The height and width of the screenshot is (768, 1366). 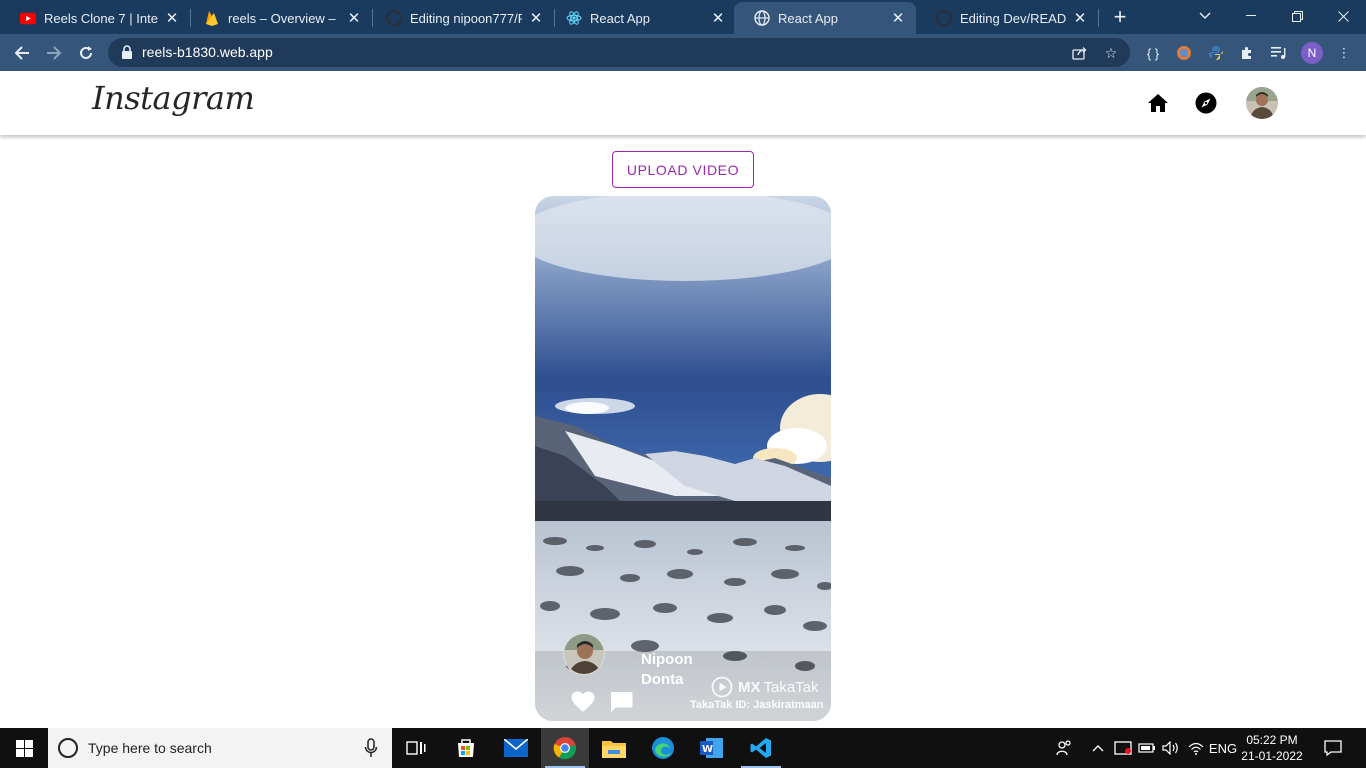 I want to click on back-button, so click(x=22, y=53).